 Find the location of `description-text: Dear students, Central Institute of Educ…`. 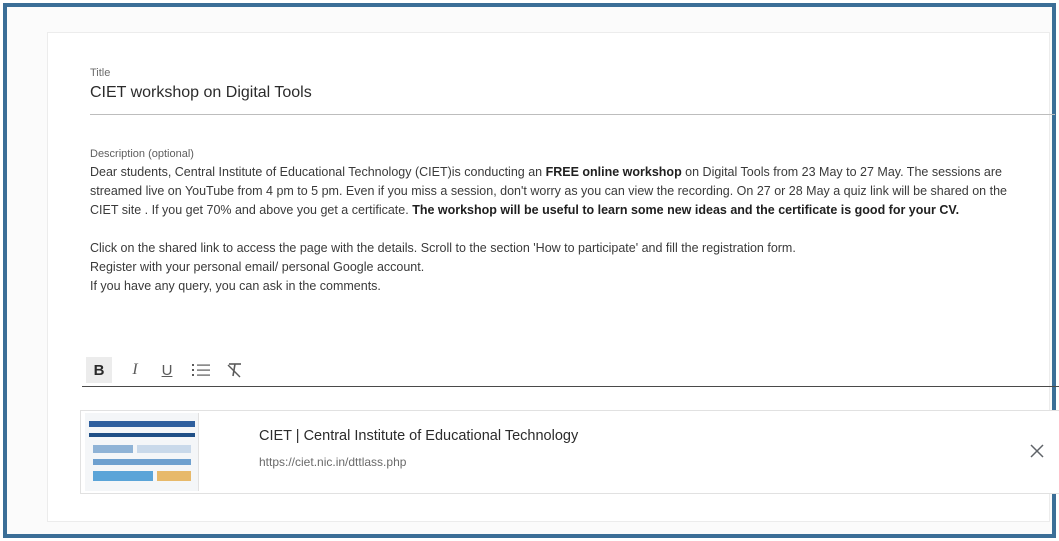

description-text: Dear students, Central Institute of Educ… is located at coordinates (318, 172).